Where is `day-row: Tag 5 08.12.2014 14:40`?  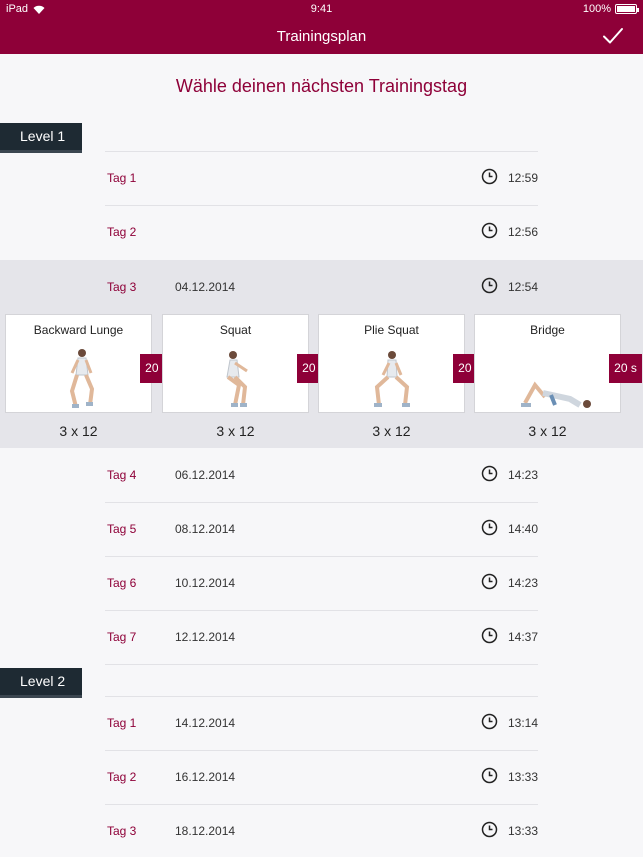 day-row: Tag 5 08.12.2014 14:40 is located at coordinates (321, 529).